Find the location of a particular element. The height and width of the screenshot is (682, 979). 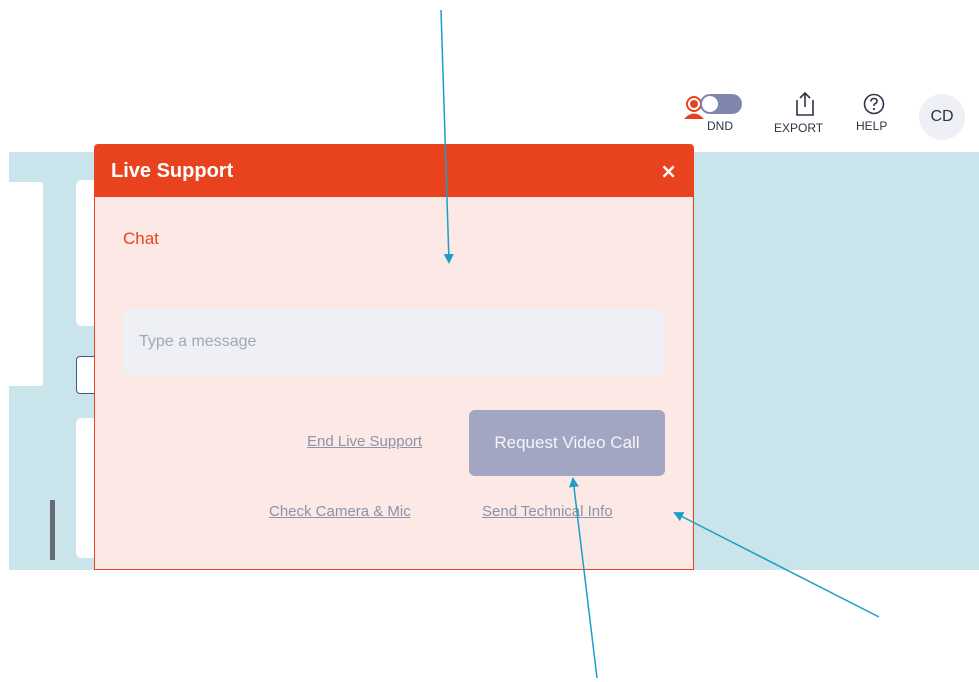

dnd-label: DND is located at coordinates (720, 126).